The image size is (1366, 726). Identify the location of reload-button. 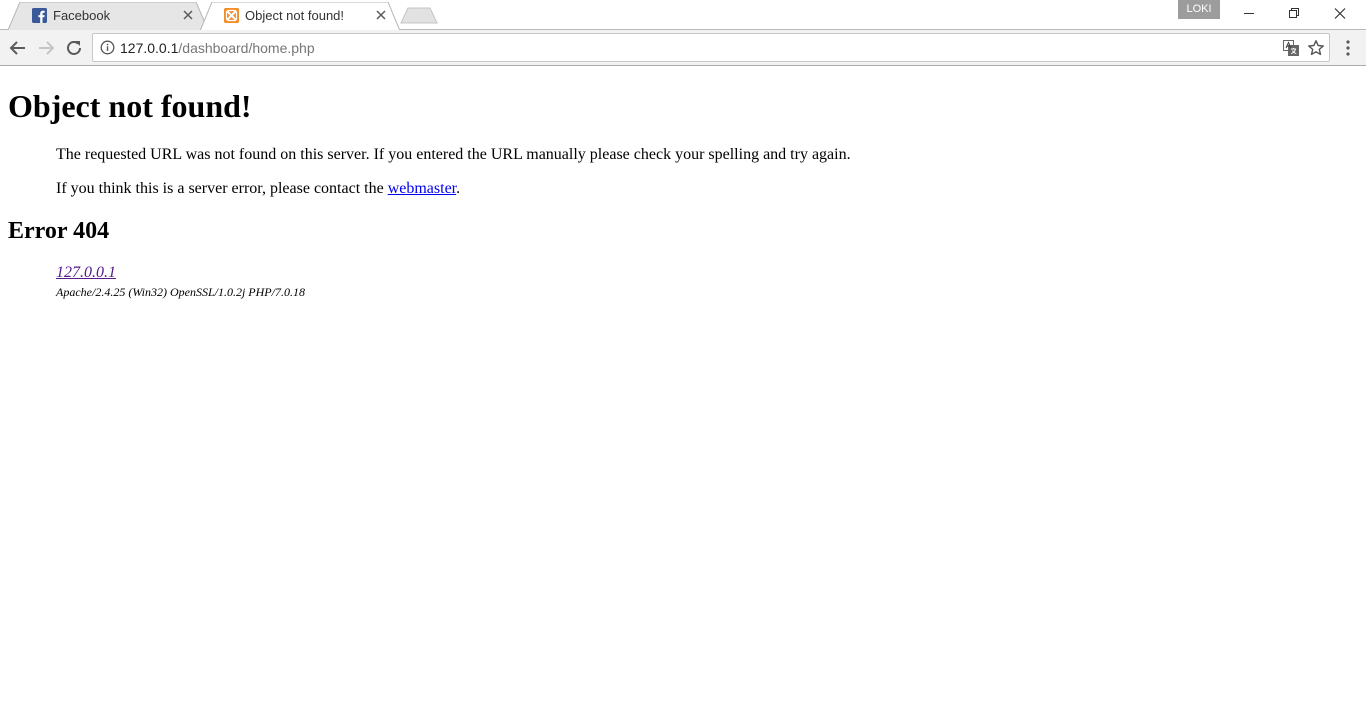
(74, 48).